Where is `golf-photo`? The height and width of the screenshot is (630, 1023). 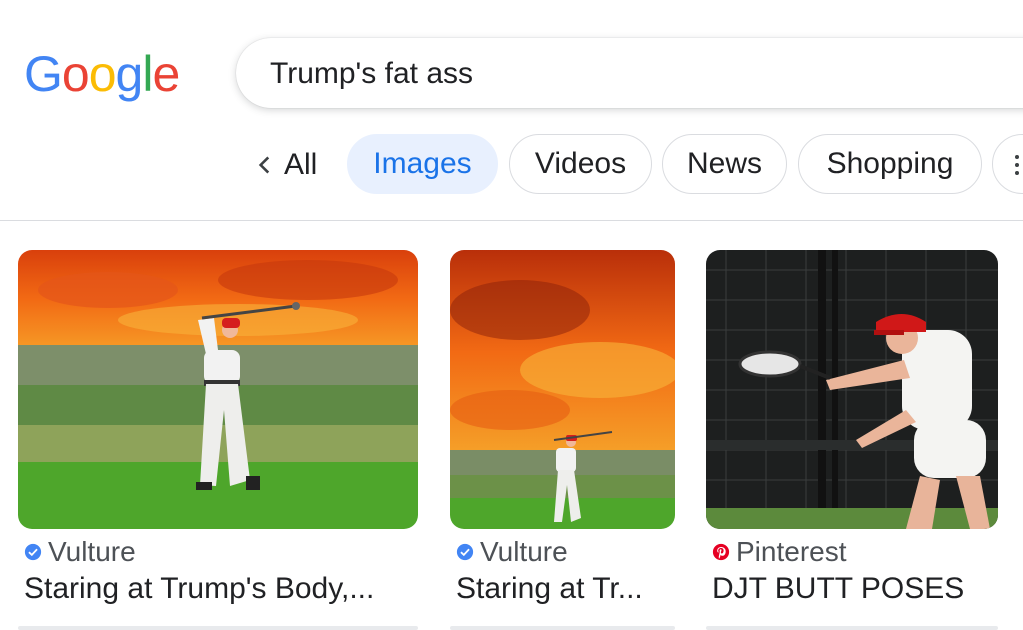 golf-photo is located at coordinates (562, 389).